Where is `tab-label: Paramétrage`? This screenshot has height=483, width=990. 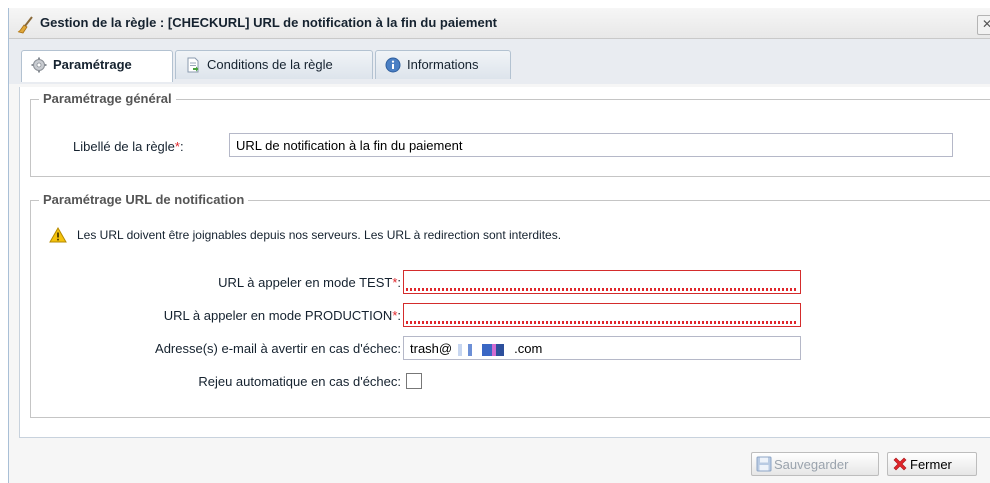 tab-label: Paramétrage is located at coordinates (92, 64).